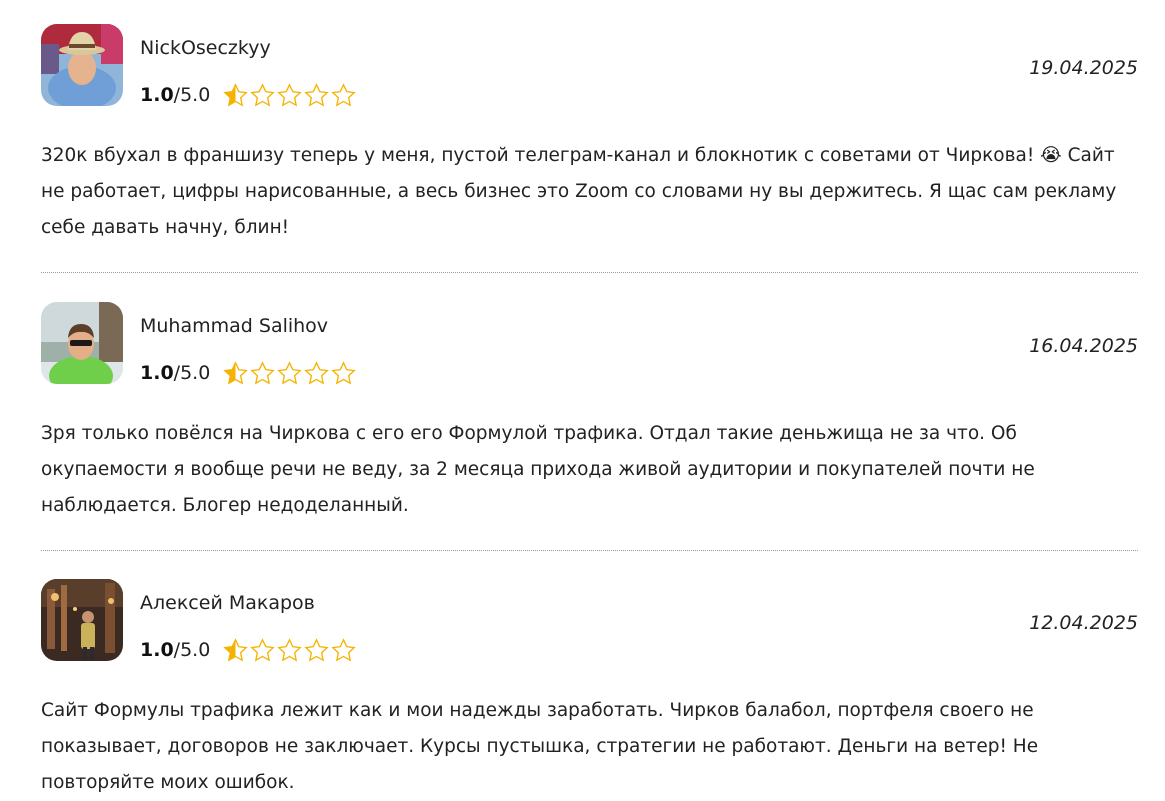 This screenshot has width=1165, height=801. I want to click on author-name: Muhammad Salihov, so click(234, 326).